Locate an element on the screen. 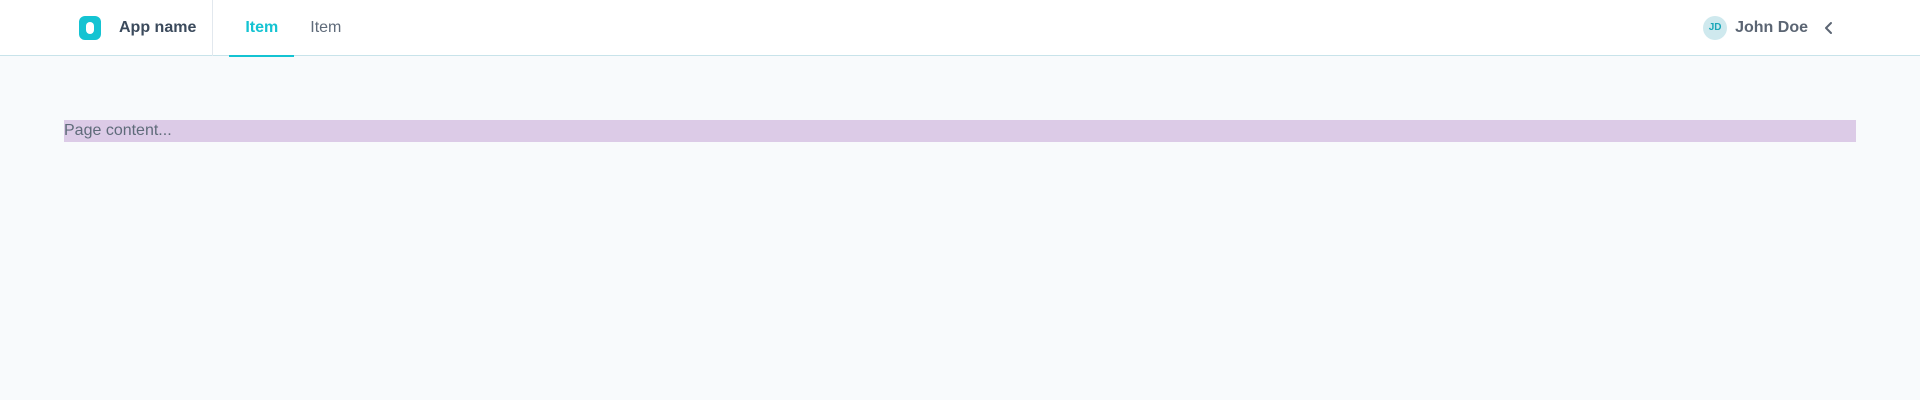 Image resolution: width=1920 pixels, height=400 pixels. tab-item-2: Item is located at coordinates (325, 28).